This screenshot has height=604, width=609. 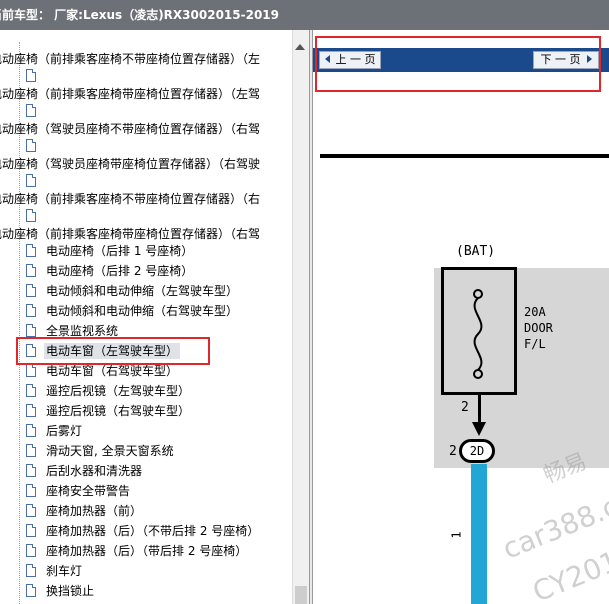 What do you see at coordinates (479, 409) in the screenshot?
I see `fuse-output-wire` at bounding box center [479, 409].